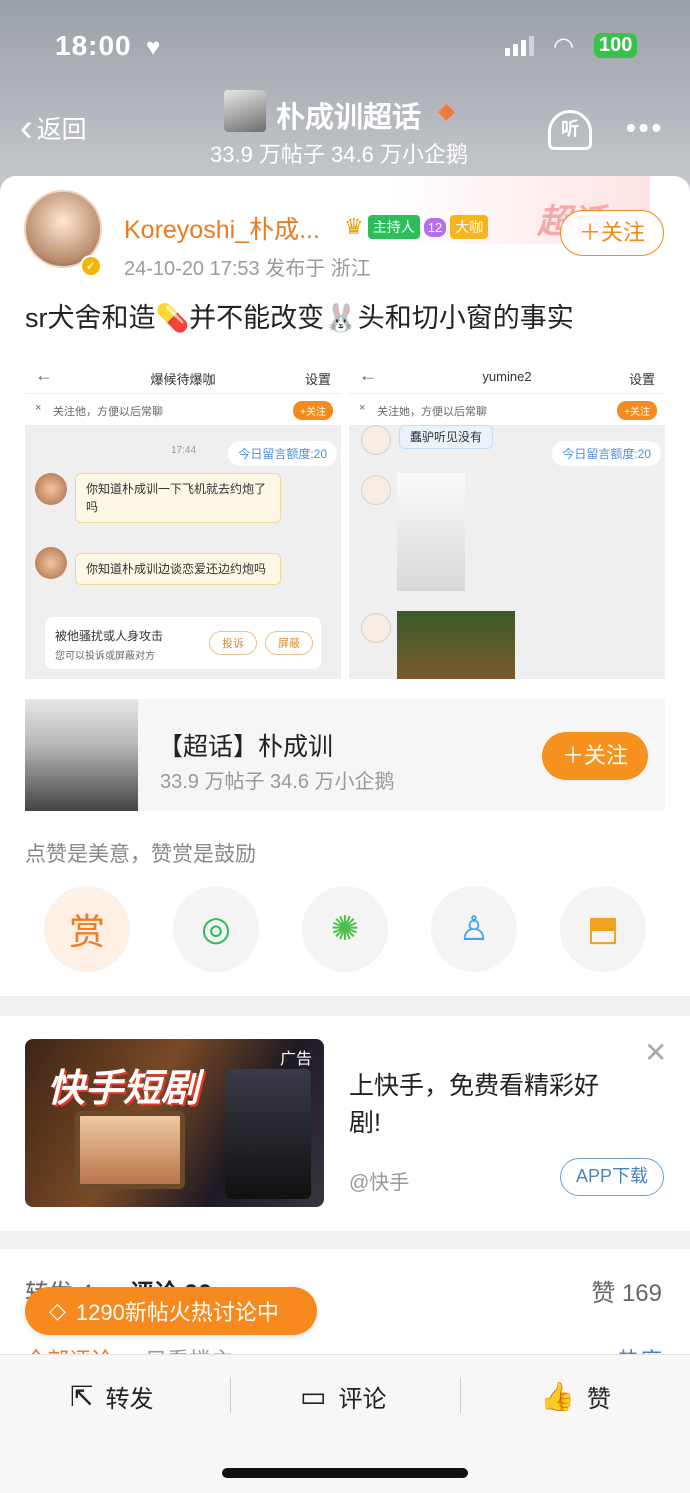  What do you see at coordinates (245, 111) in the screenshot?
I see `topic-avatar` at bounding box center [245, 111].